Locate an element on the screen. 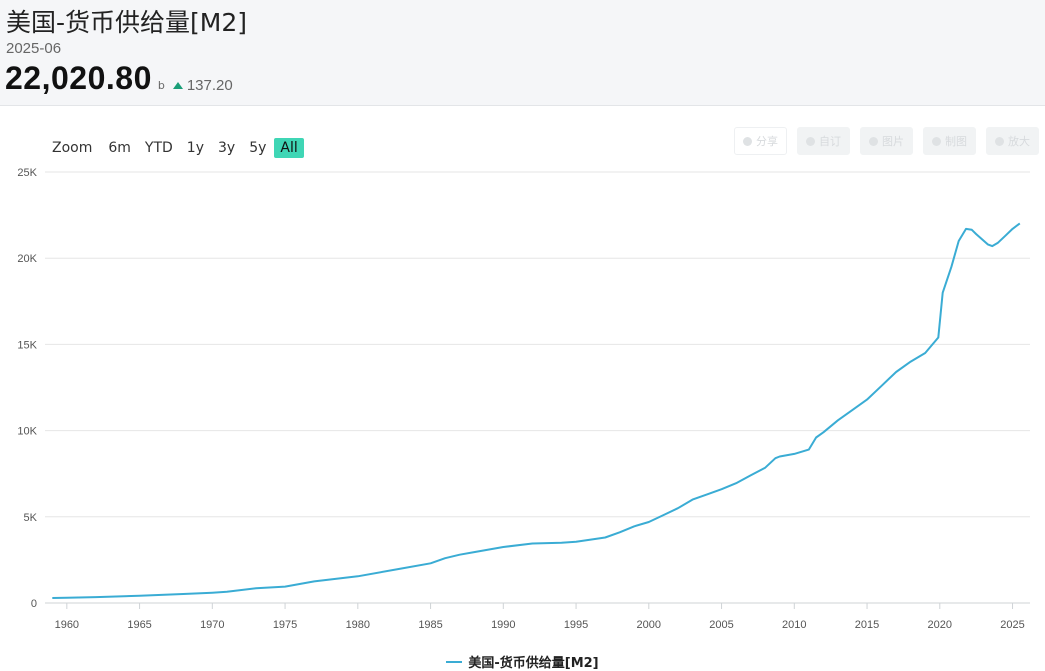 The width and height of the screenshot is (1045, 671). draw-label: 制图 is located at coordinates (956, 141).